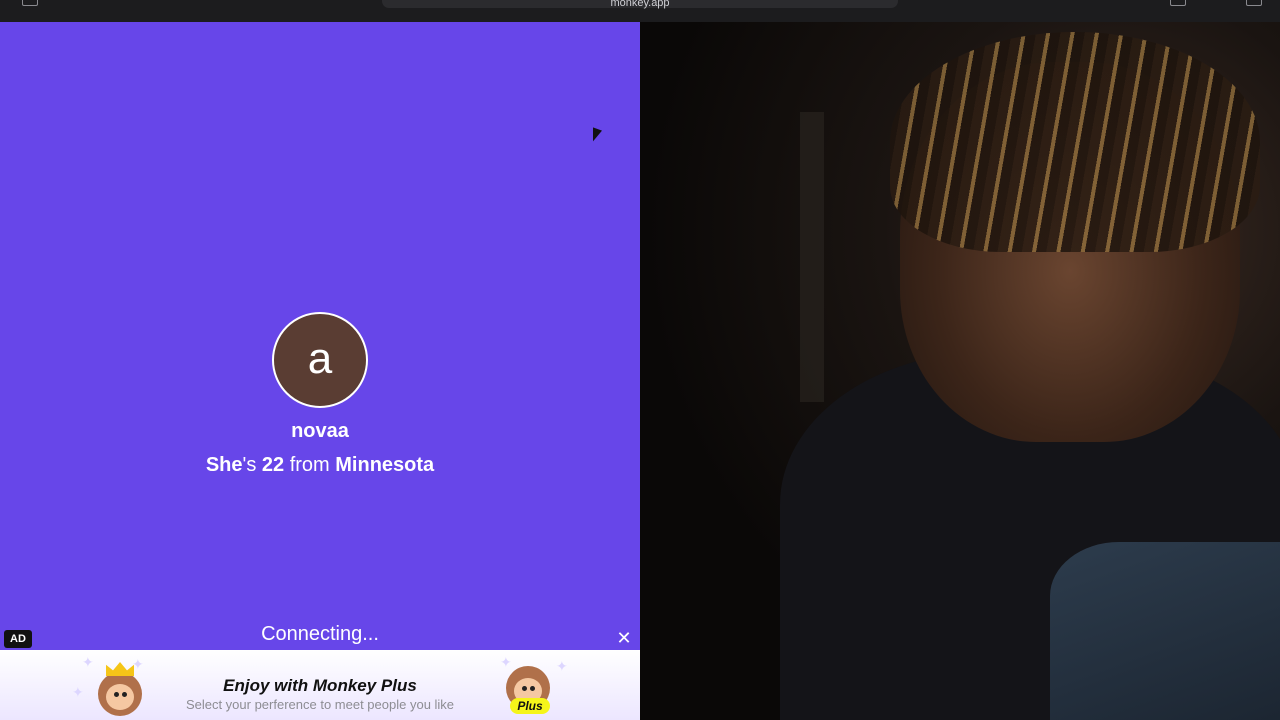 Image resolution: width=1280 pixels, height=720 pixels. What do you see at coordinates (30, 3) in the screenshot?
I see `sidebar-toggle-icon` at bounding box center [30, 3].